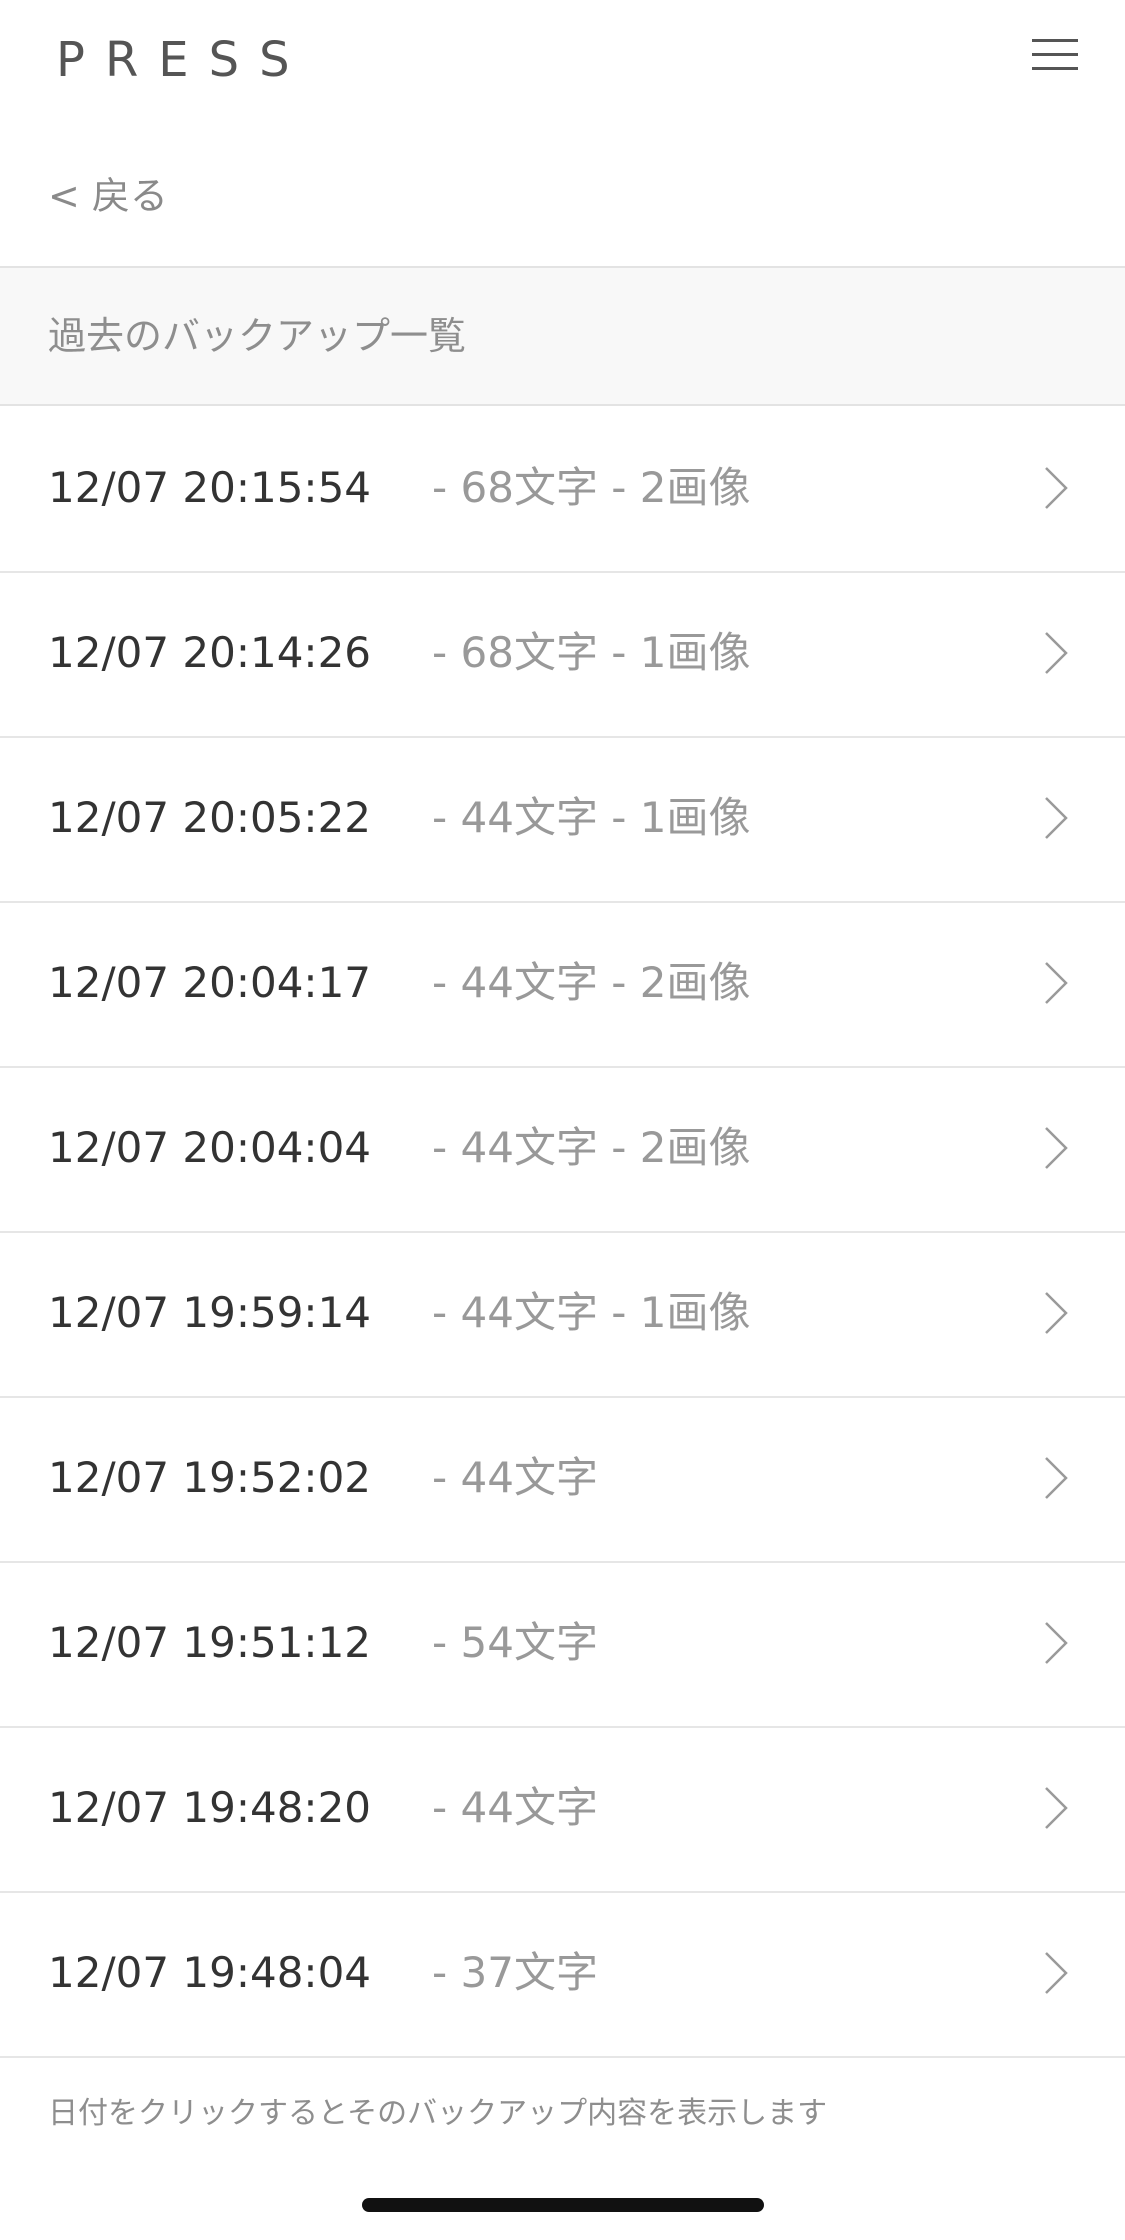 Image resolution: width=1125 pixels, height=2240 pixels. Describe the element at coordinates (515, 1972) in the screenshot. I see `backup-meta: - 37文字` at that location.